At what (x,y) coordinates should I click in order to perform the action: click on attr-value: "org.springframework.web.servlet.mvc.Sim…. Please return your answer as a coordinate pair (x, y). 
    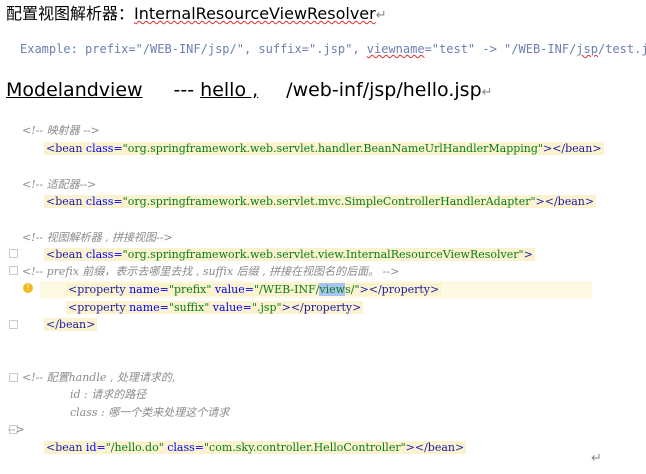
    Looking at the image, I should click on (329, 201).